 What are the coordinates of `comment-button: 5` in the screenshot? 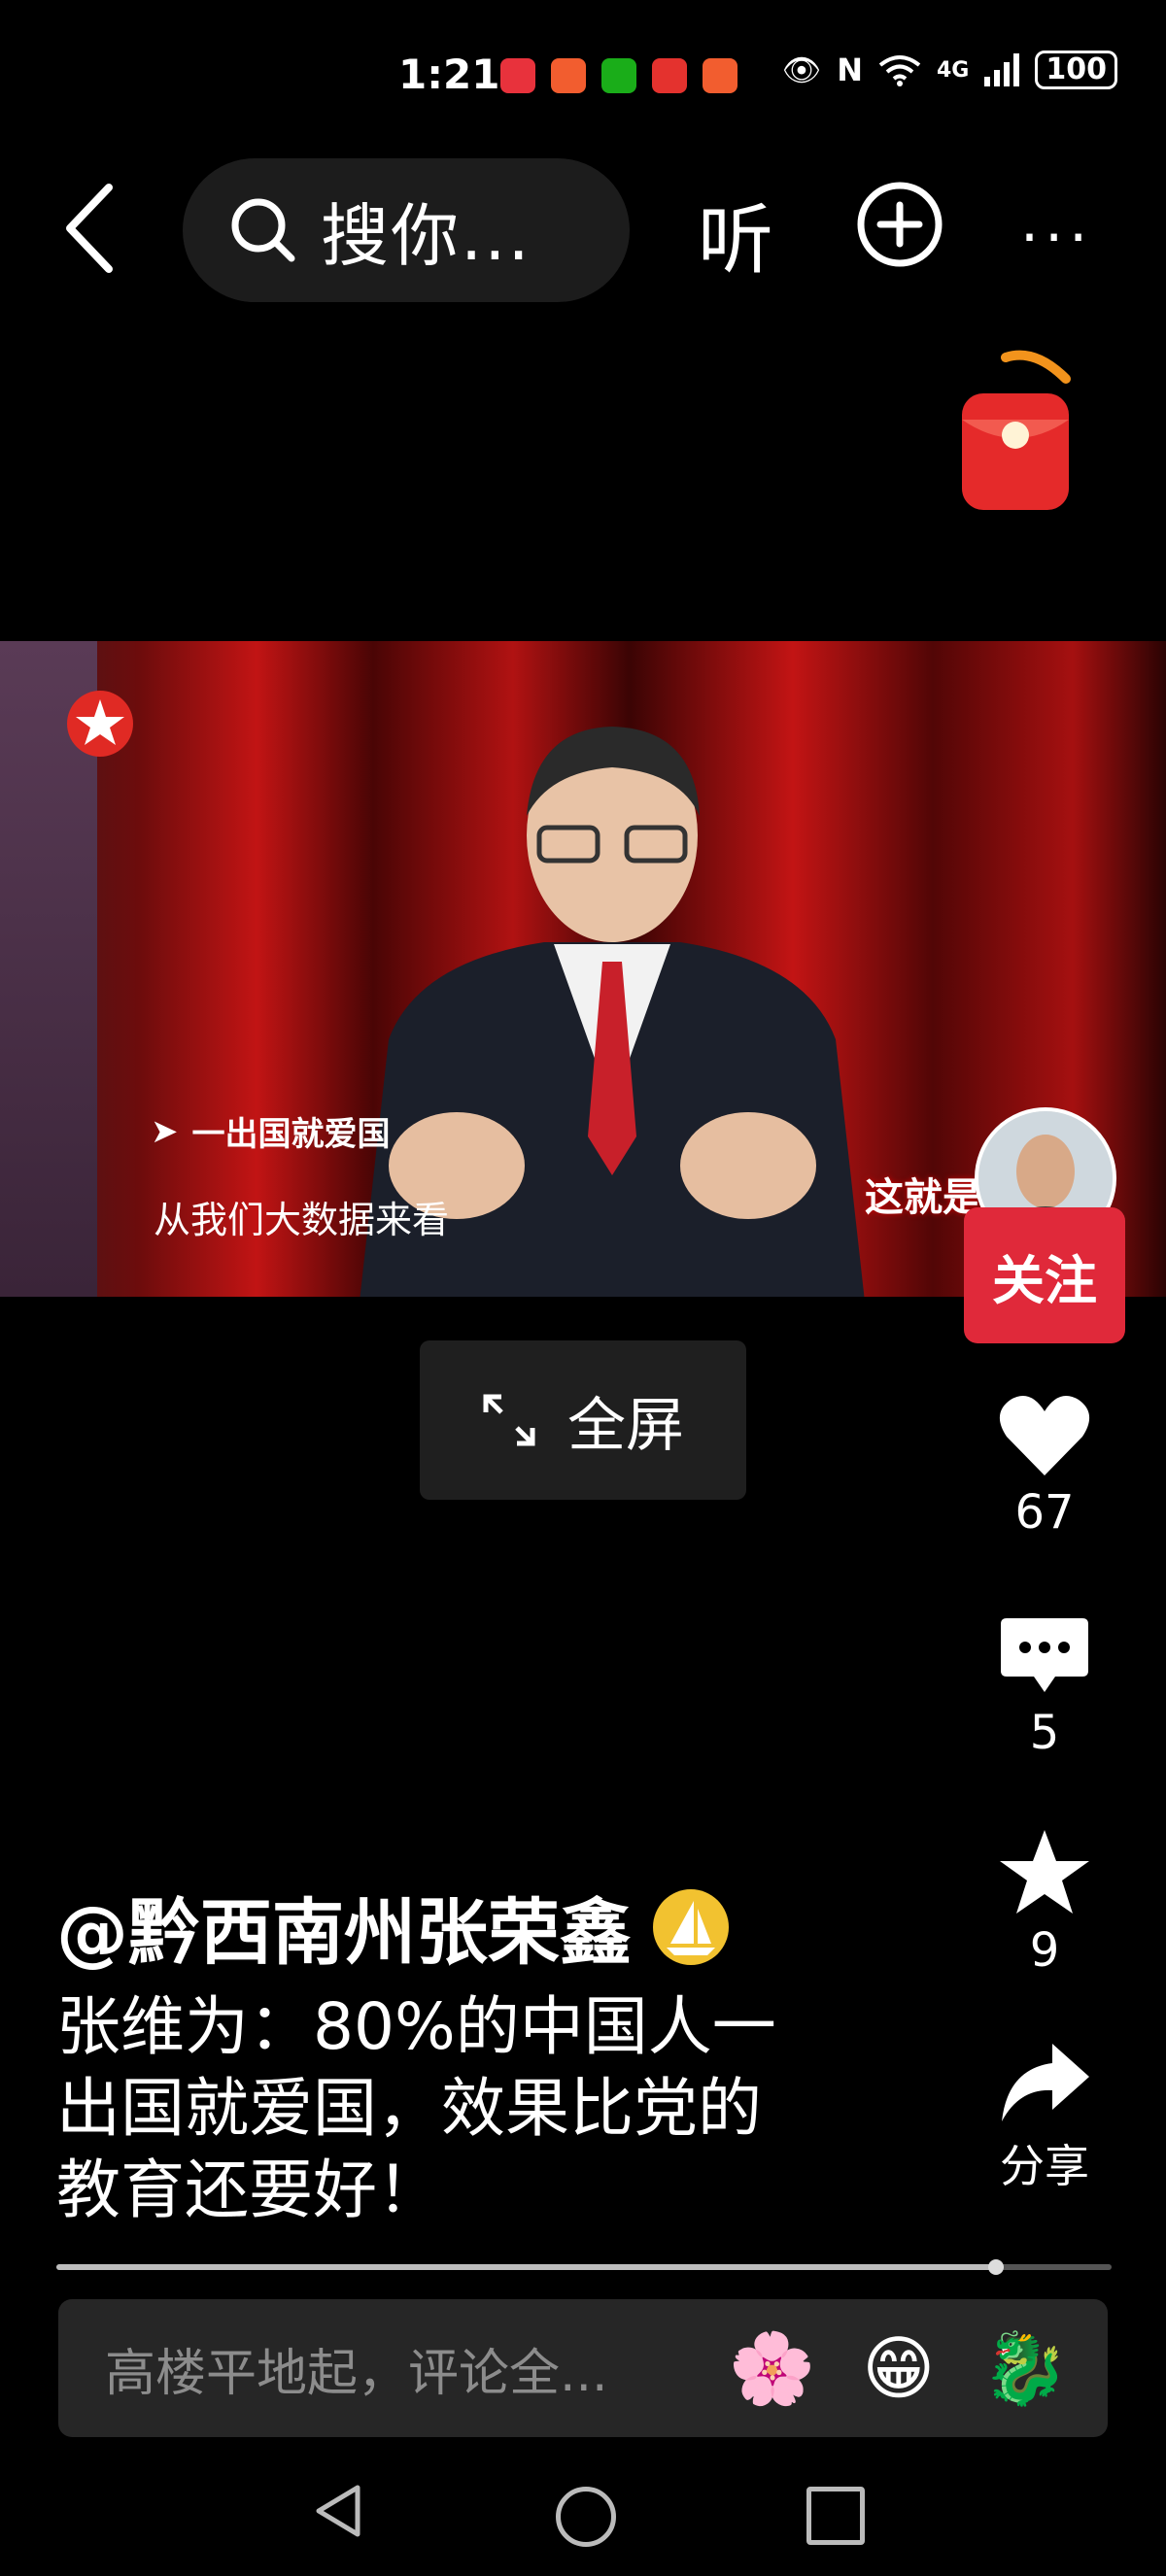 It's located at (1044, 1687).